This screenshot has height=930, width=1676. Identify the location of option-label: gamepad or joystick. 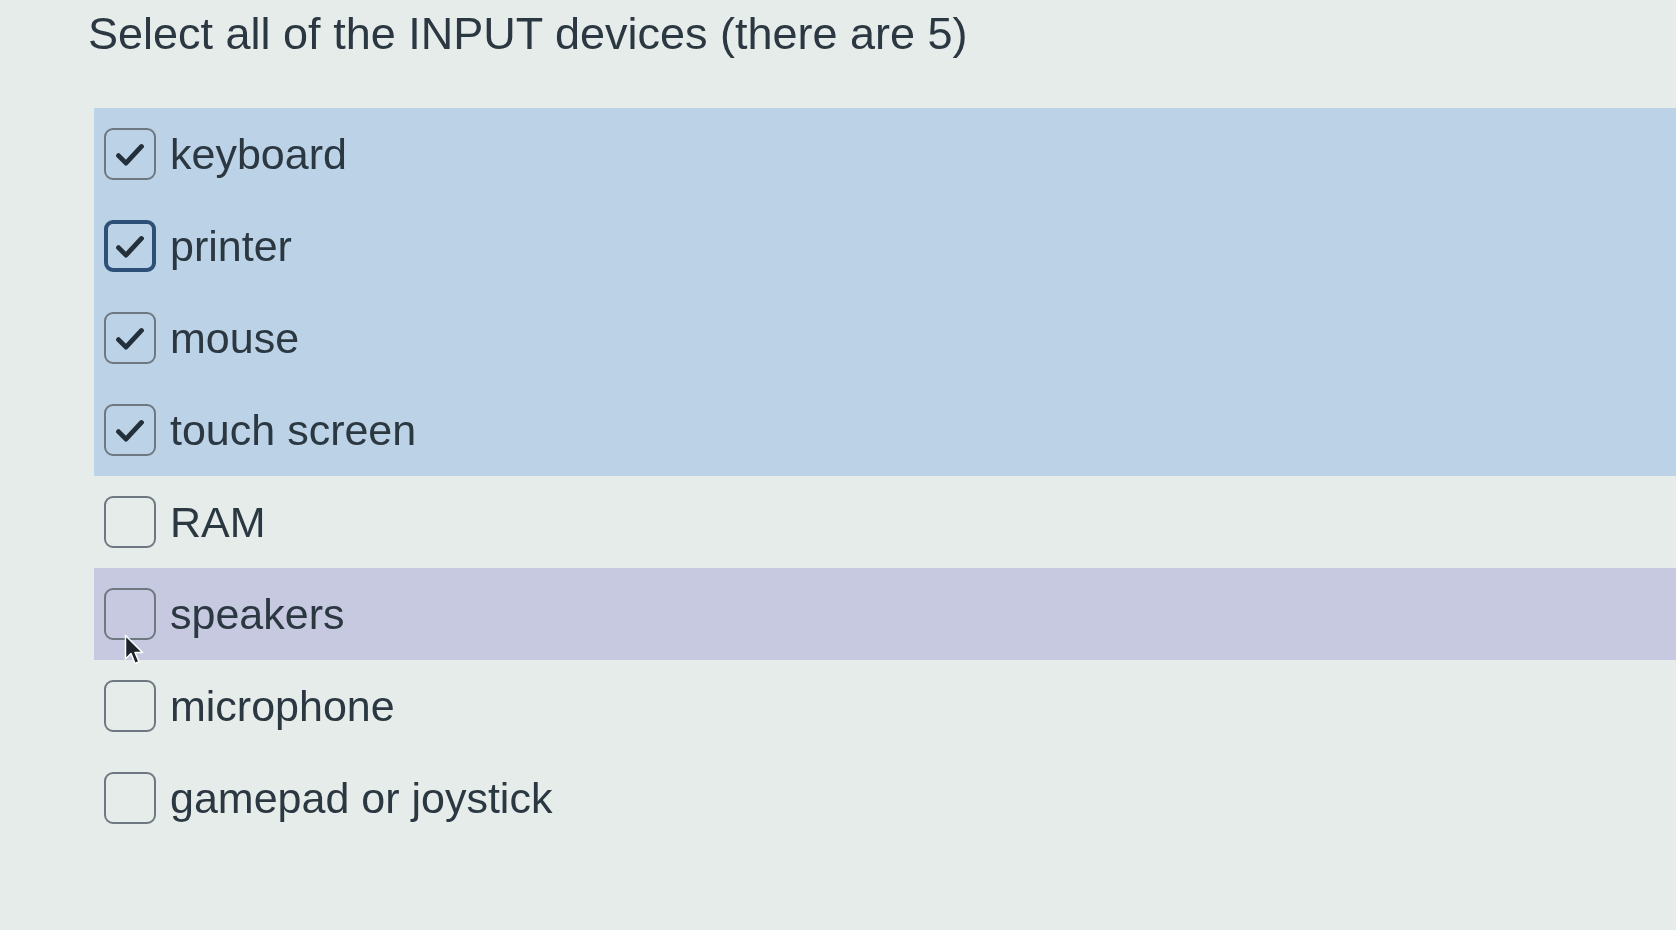
(361, 798).